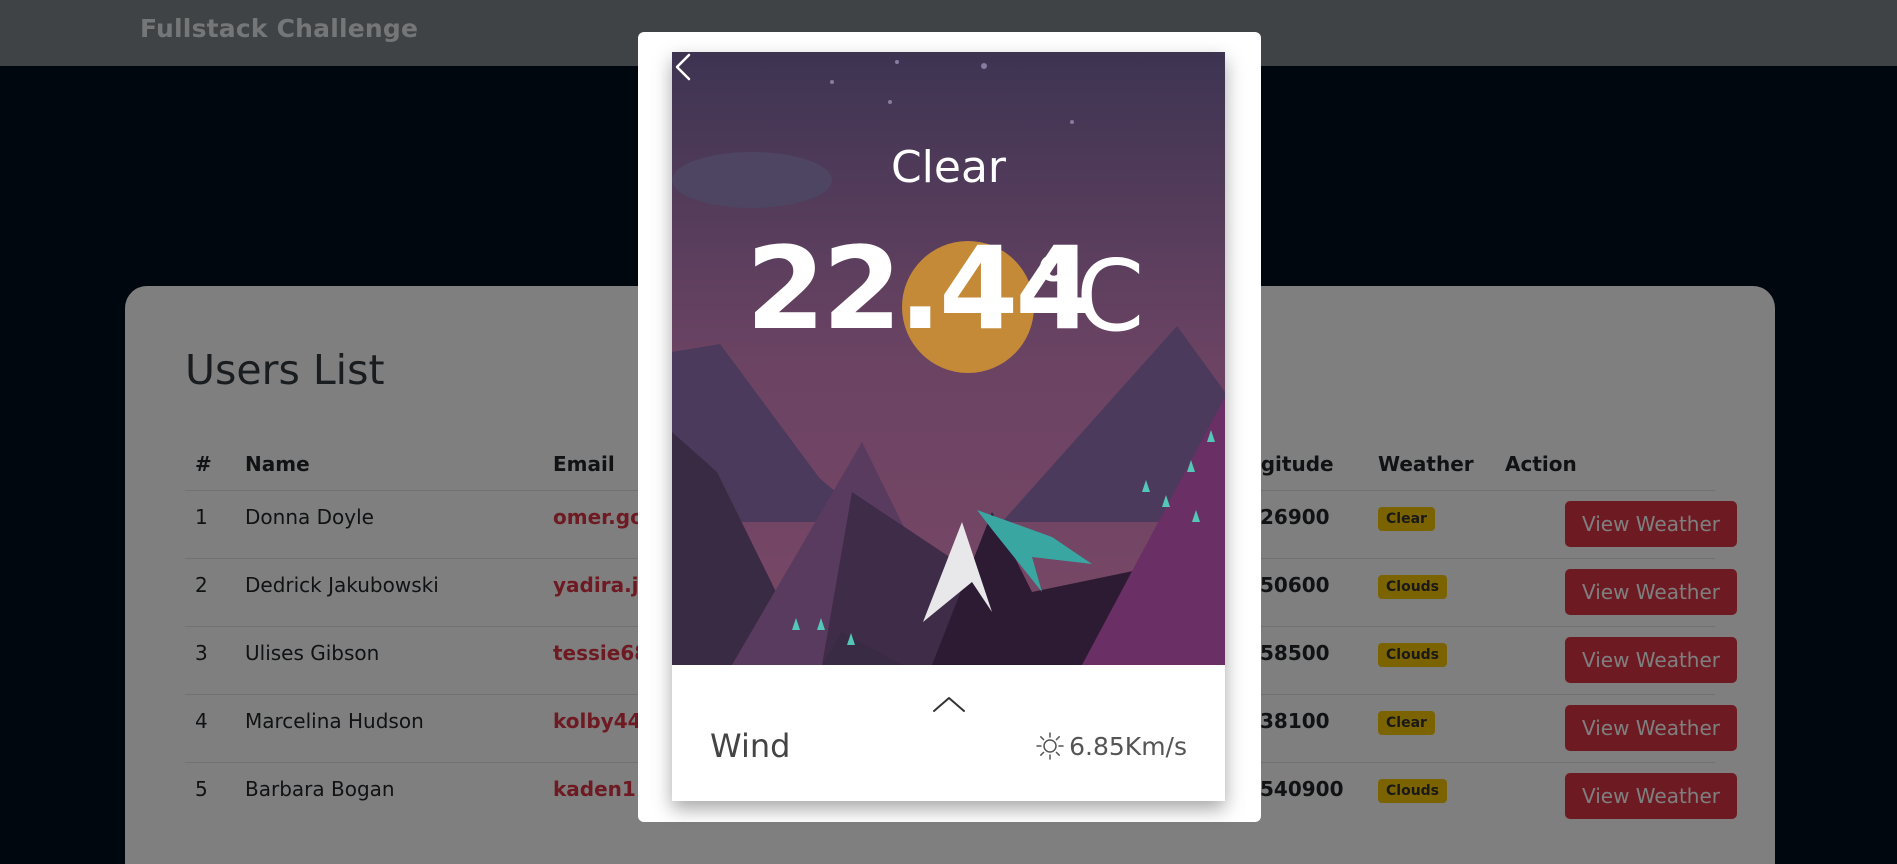 This screenshot has height=864, width=1897. I want to click on chevron-left-icon, so click(684, 67).